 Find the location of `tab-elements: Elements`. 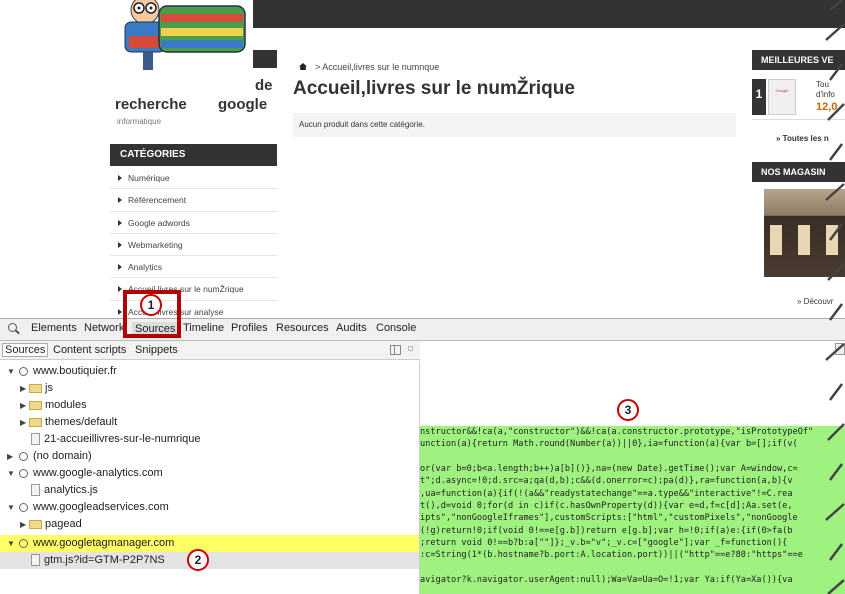

tab-elements: Elements is located at coordinates (54, 328).